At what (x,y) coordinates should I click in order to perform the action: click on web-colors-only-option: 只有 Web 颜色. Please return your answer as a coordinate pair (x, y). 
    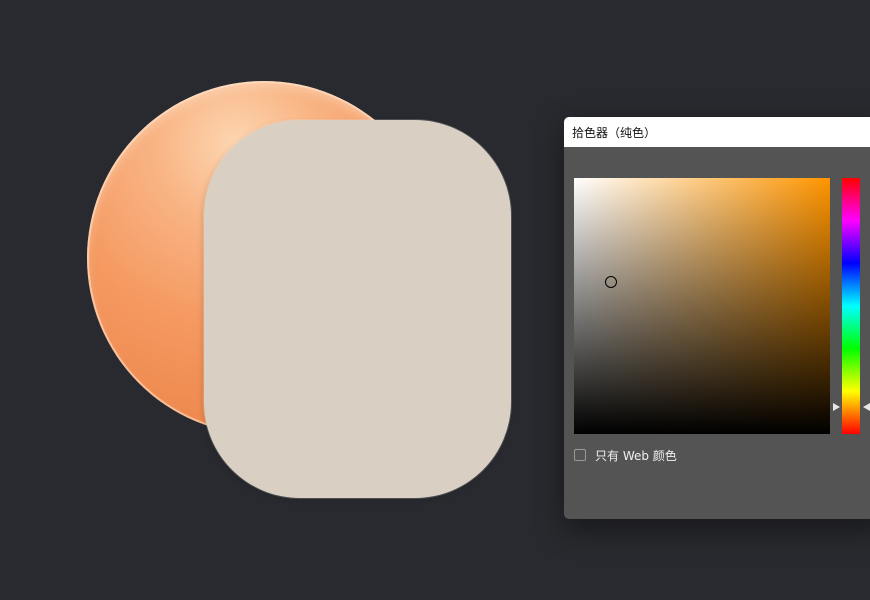
    Looking at the image, I should click on (625, 455).